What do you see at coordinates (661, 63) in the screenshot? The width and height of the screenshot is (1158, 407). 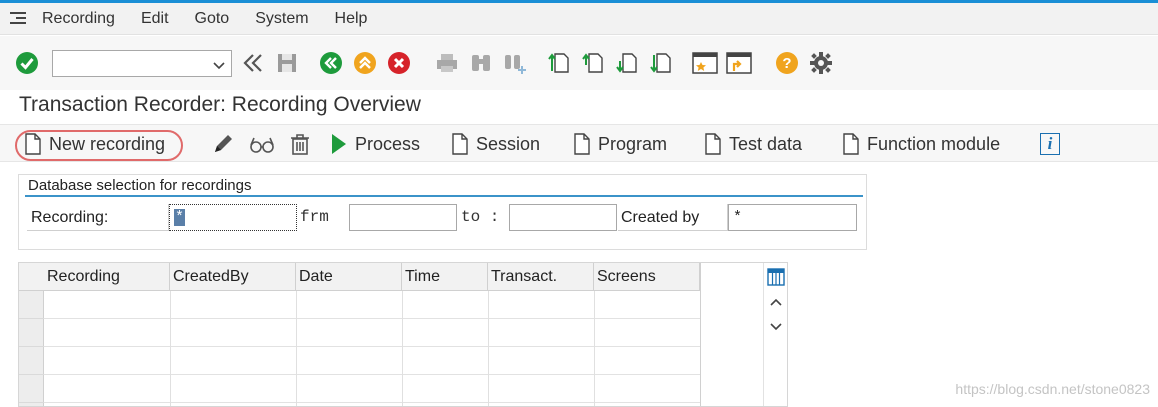 I see `last-page-icon` at bounding box center [661, 63].